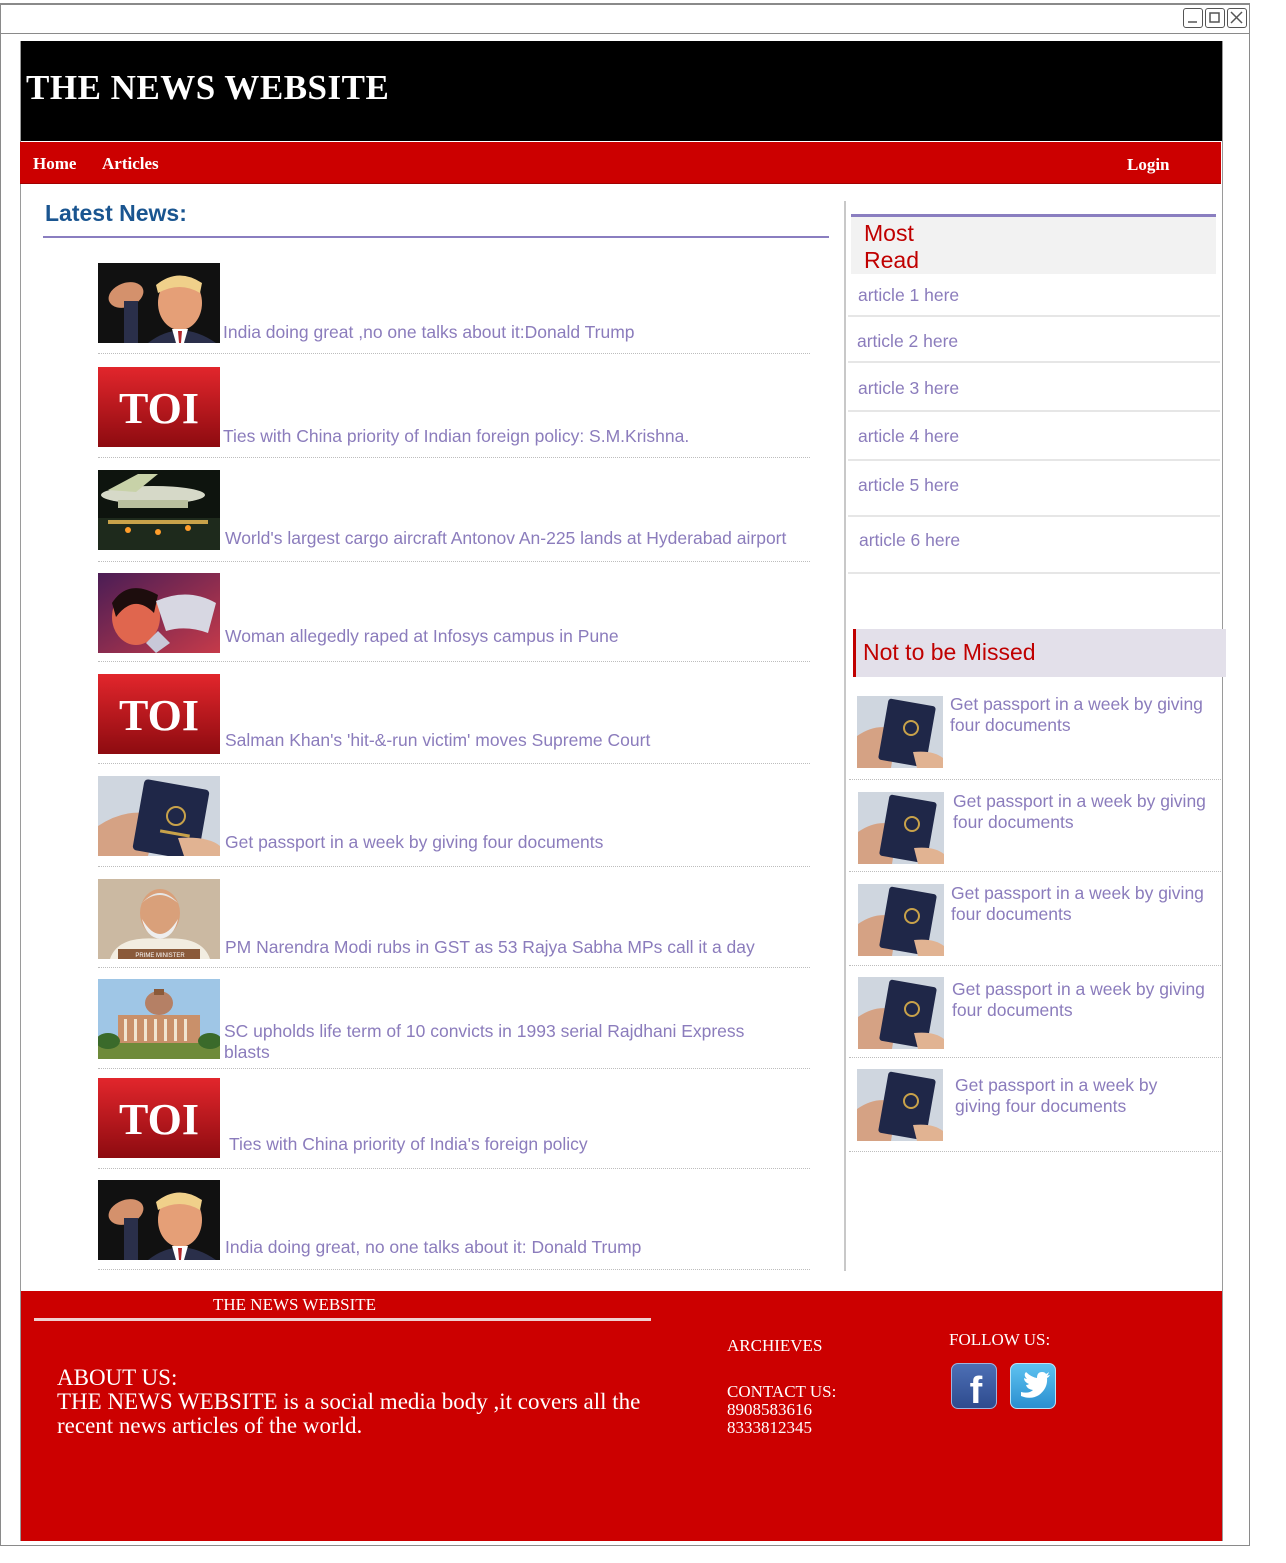 This screenshot has width=1286, height=1563. I want to click on heading-divider, so click(436, 237).